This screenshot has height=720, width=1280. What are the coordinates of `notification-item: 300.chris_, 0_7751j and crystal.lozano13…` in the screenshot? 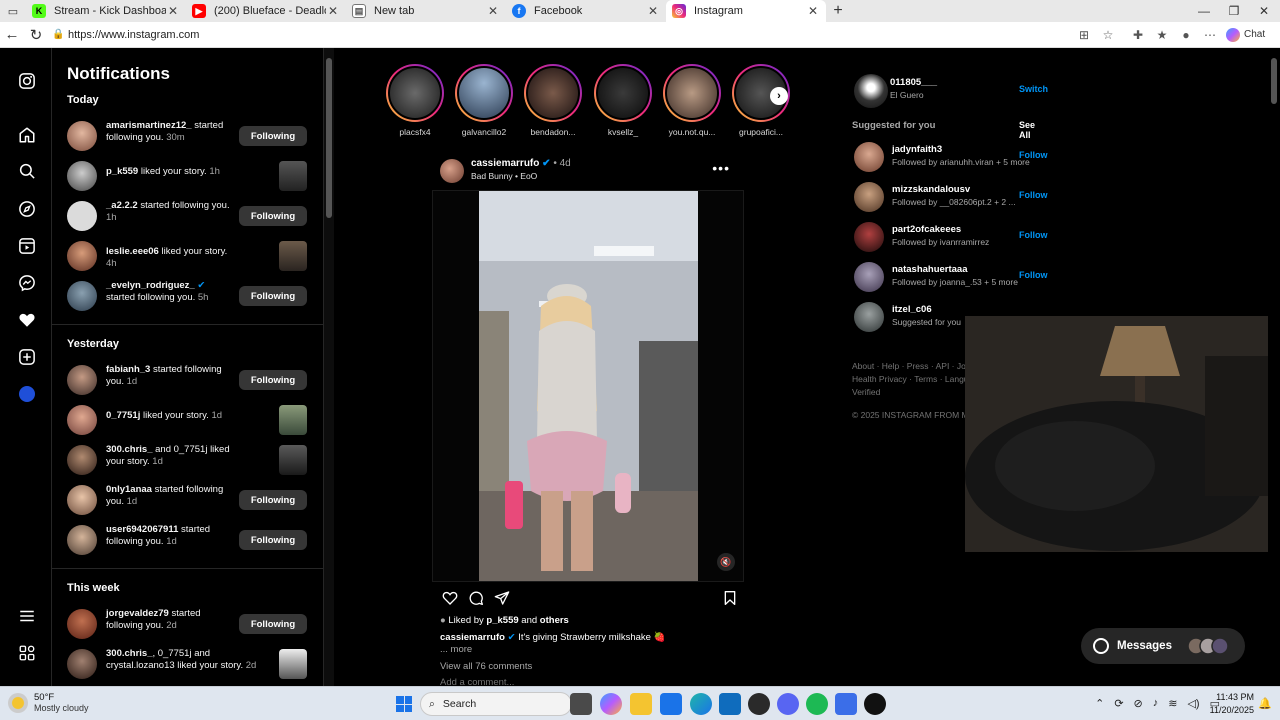 It's located at (191, 664).